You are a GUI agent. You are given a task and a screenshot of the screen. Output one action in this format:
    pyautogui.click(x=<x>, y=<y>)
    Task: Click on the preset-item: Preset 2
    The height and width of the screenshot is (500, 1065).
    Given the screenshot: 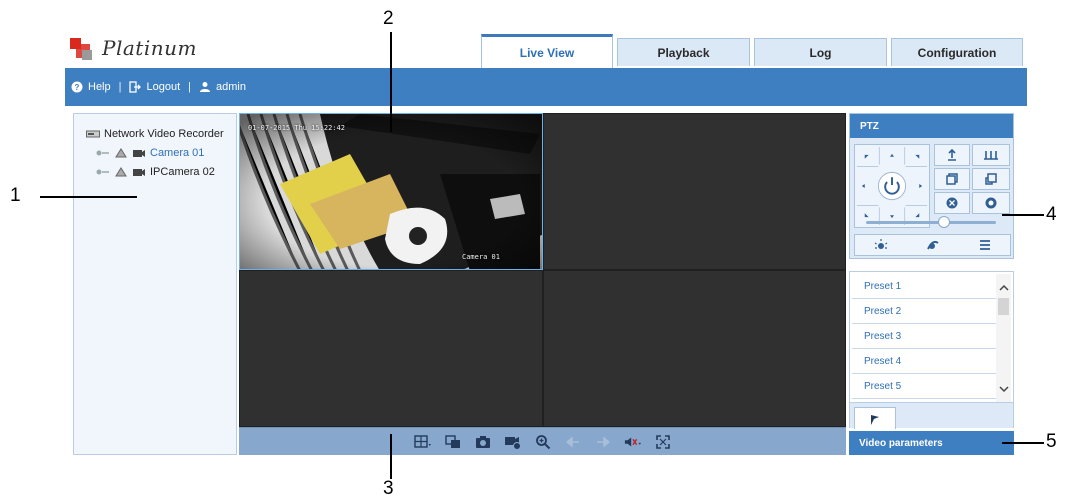 What is the action you would take?
    pyautogui.click(x=924, y=311)
    